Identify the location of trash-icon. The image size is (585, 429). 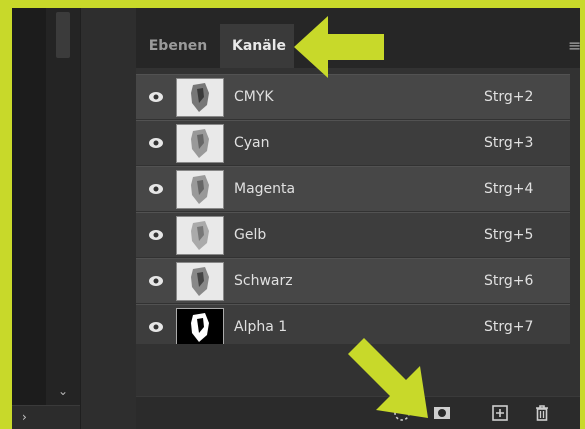
(542, 413).